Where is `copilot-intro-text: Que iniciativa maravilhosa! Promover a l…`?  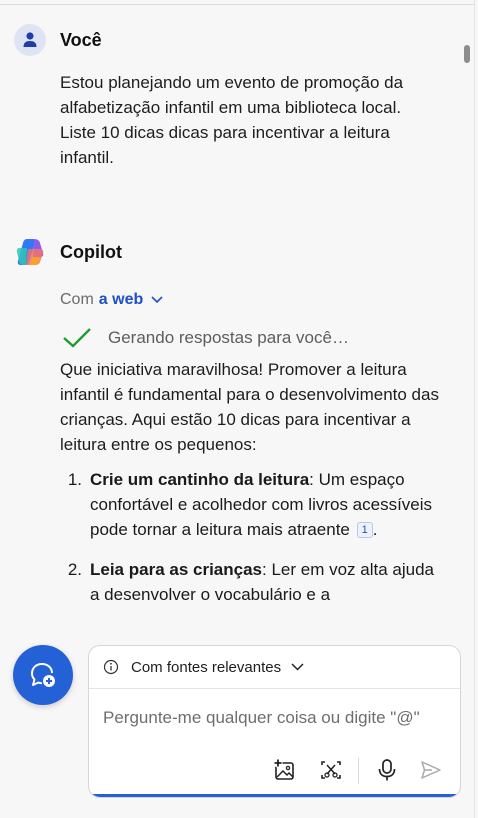 copilot-intro-text: Que iniciativa maravilhosa! Promover a l… is located at coordinates (249, 407).